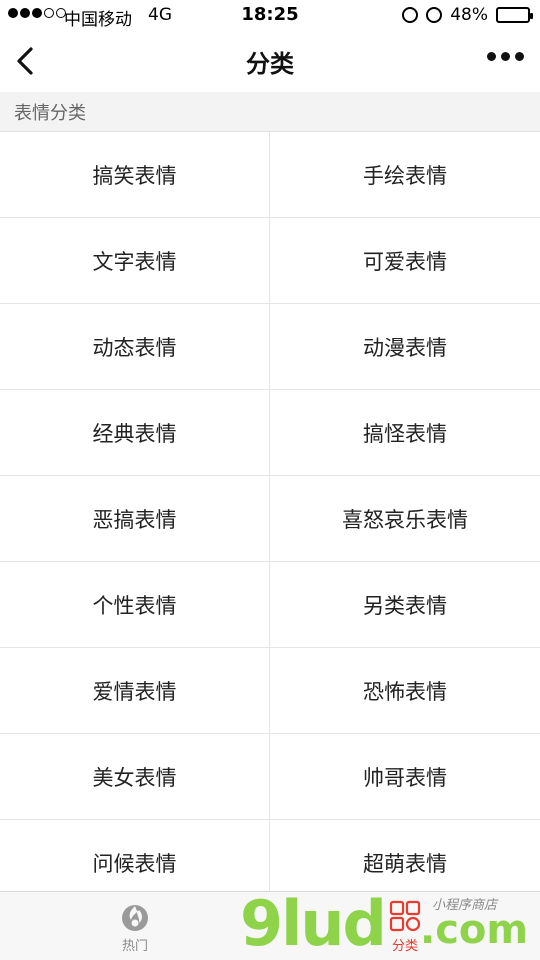 Image resolution: width=540 pixels, height=960 pixels. What do you see at coordinates (134, 777) in the screenshot?
I see `category-item: 美女表情` at bounding box center [134, 777].